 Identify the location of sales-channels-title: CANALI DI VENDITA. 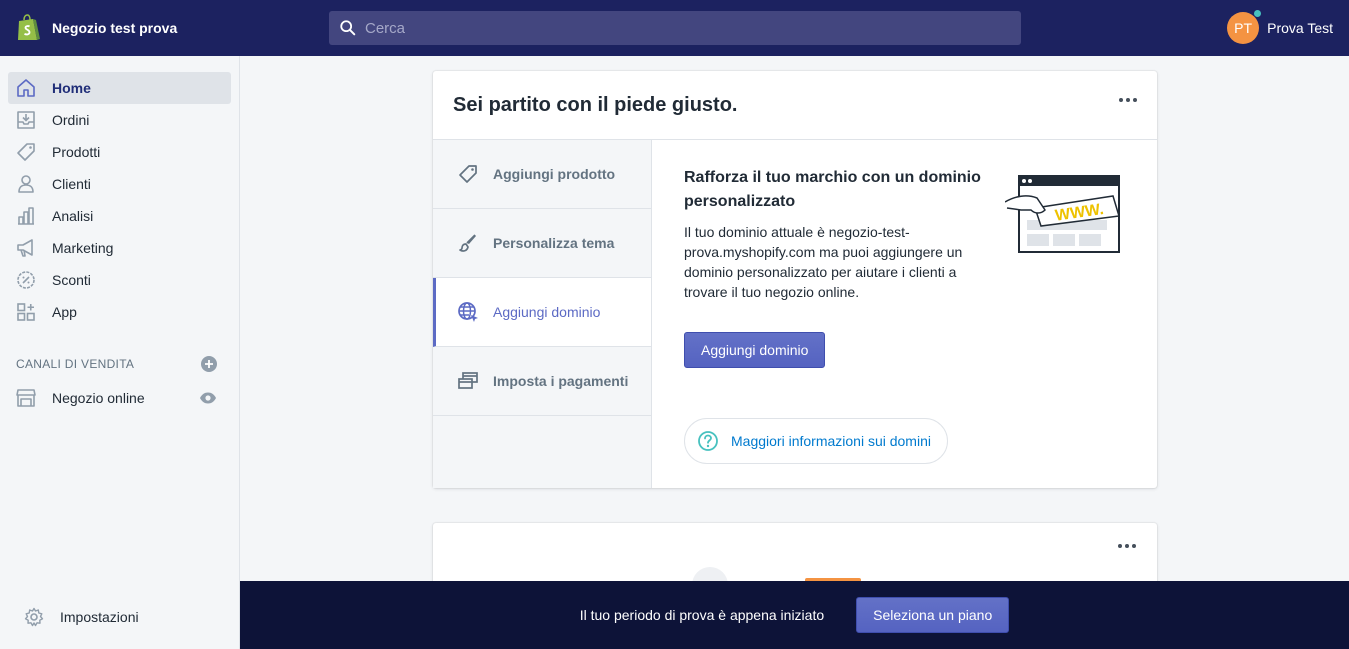
(75, 364).